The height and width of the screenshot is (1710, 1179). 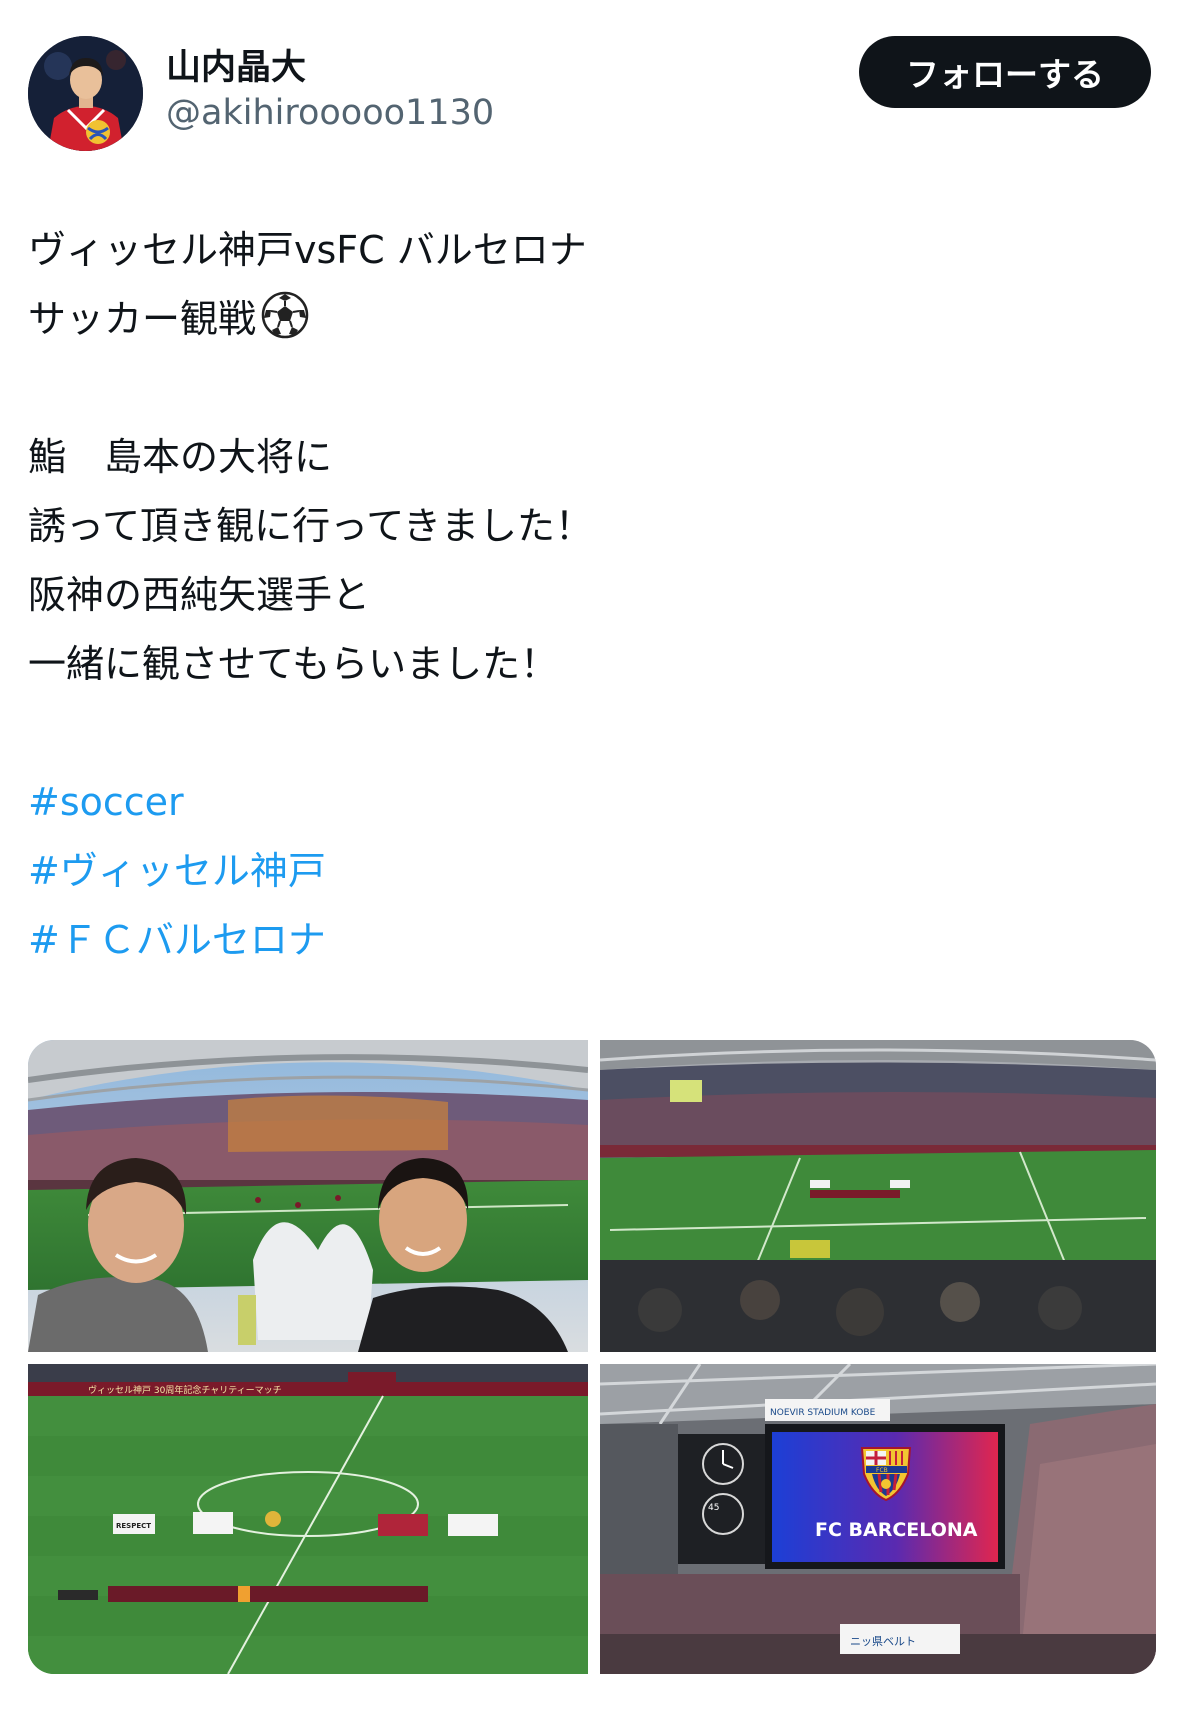 I want to click on hashtag-link: #ＦＣバルセロナ, so click(x=177, y=940).